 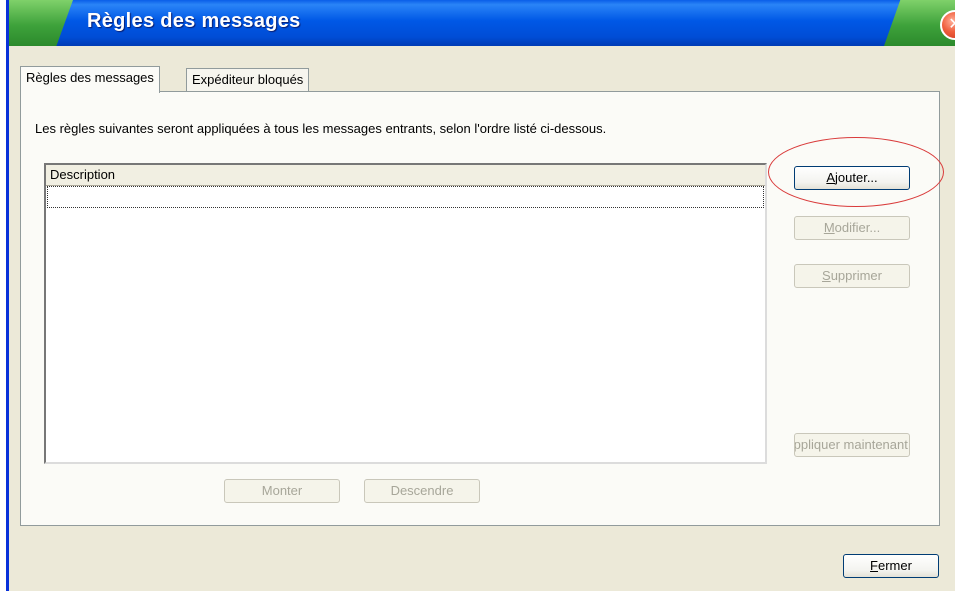 I want to click on move-down-button: Descendre, so click(x=422, y=491).